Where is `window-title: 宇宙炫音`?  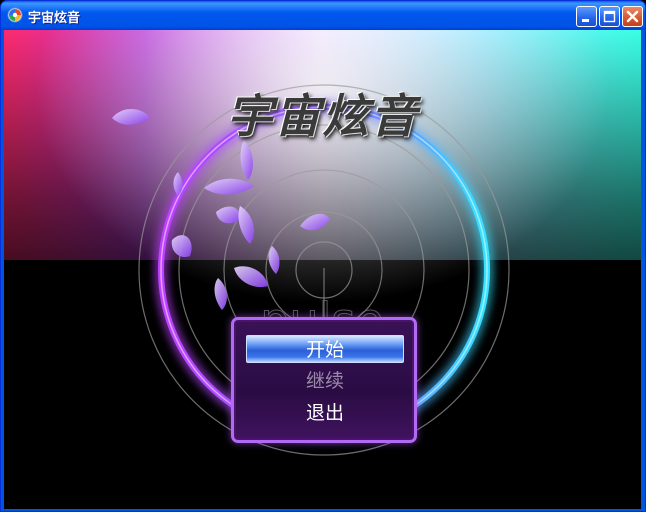 window-title: 宇宙炫音 is located at coordinates (54, 18).